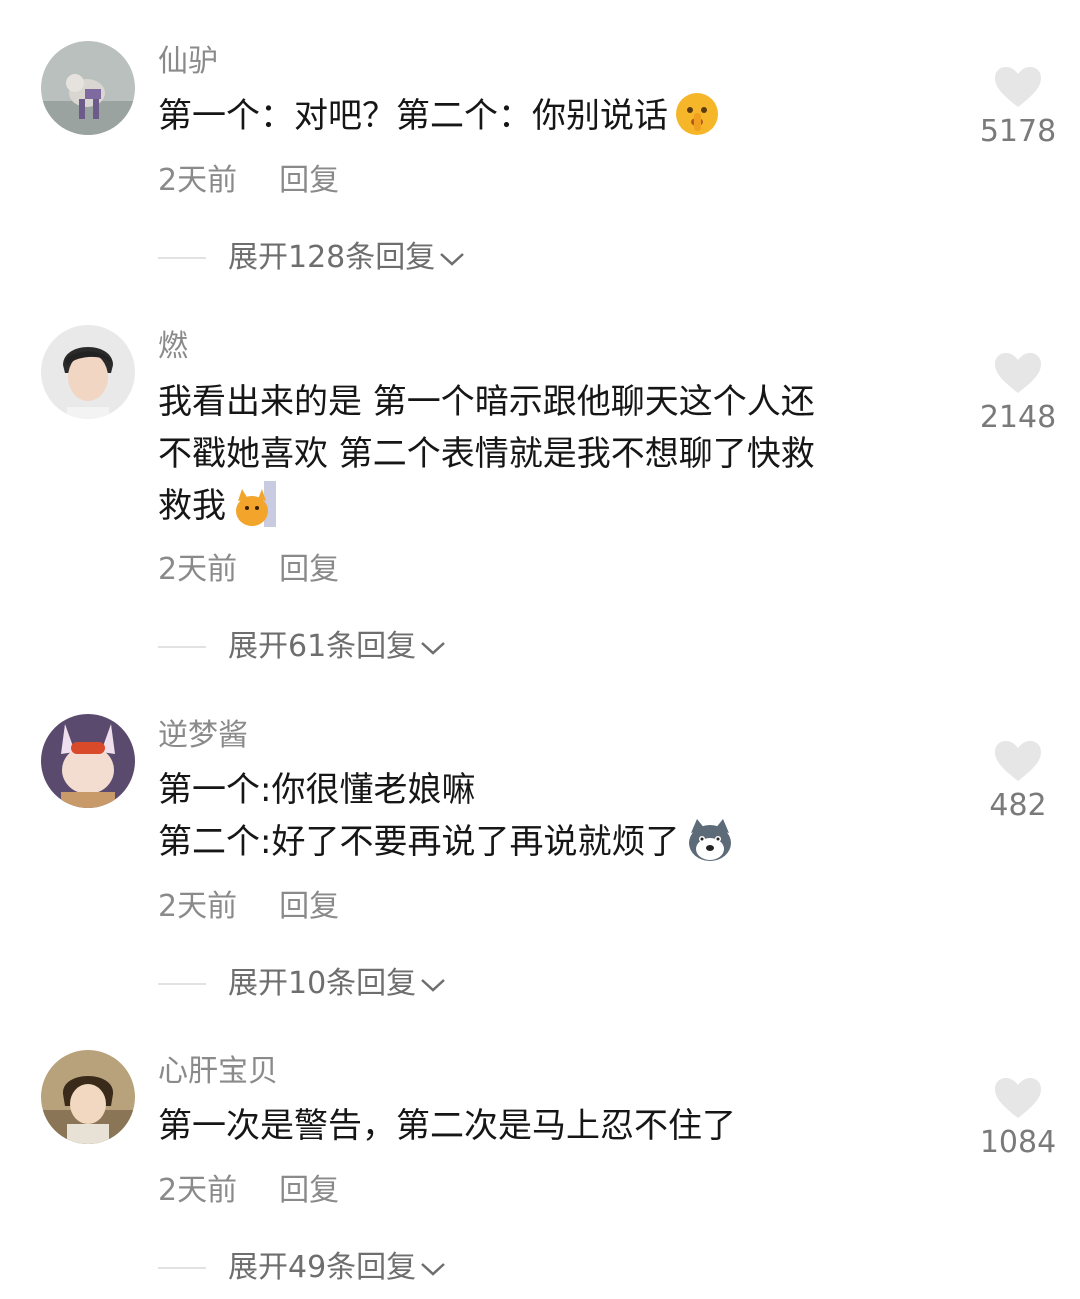  I want to click on divider, so click(182, 1268).